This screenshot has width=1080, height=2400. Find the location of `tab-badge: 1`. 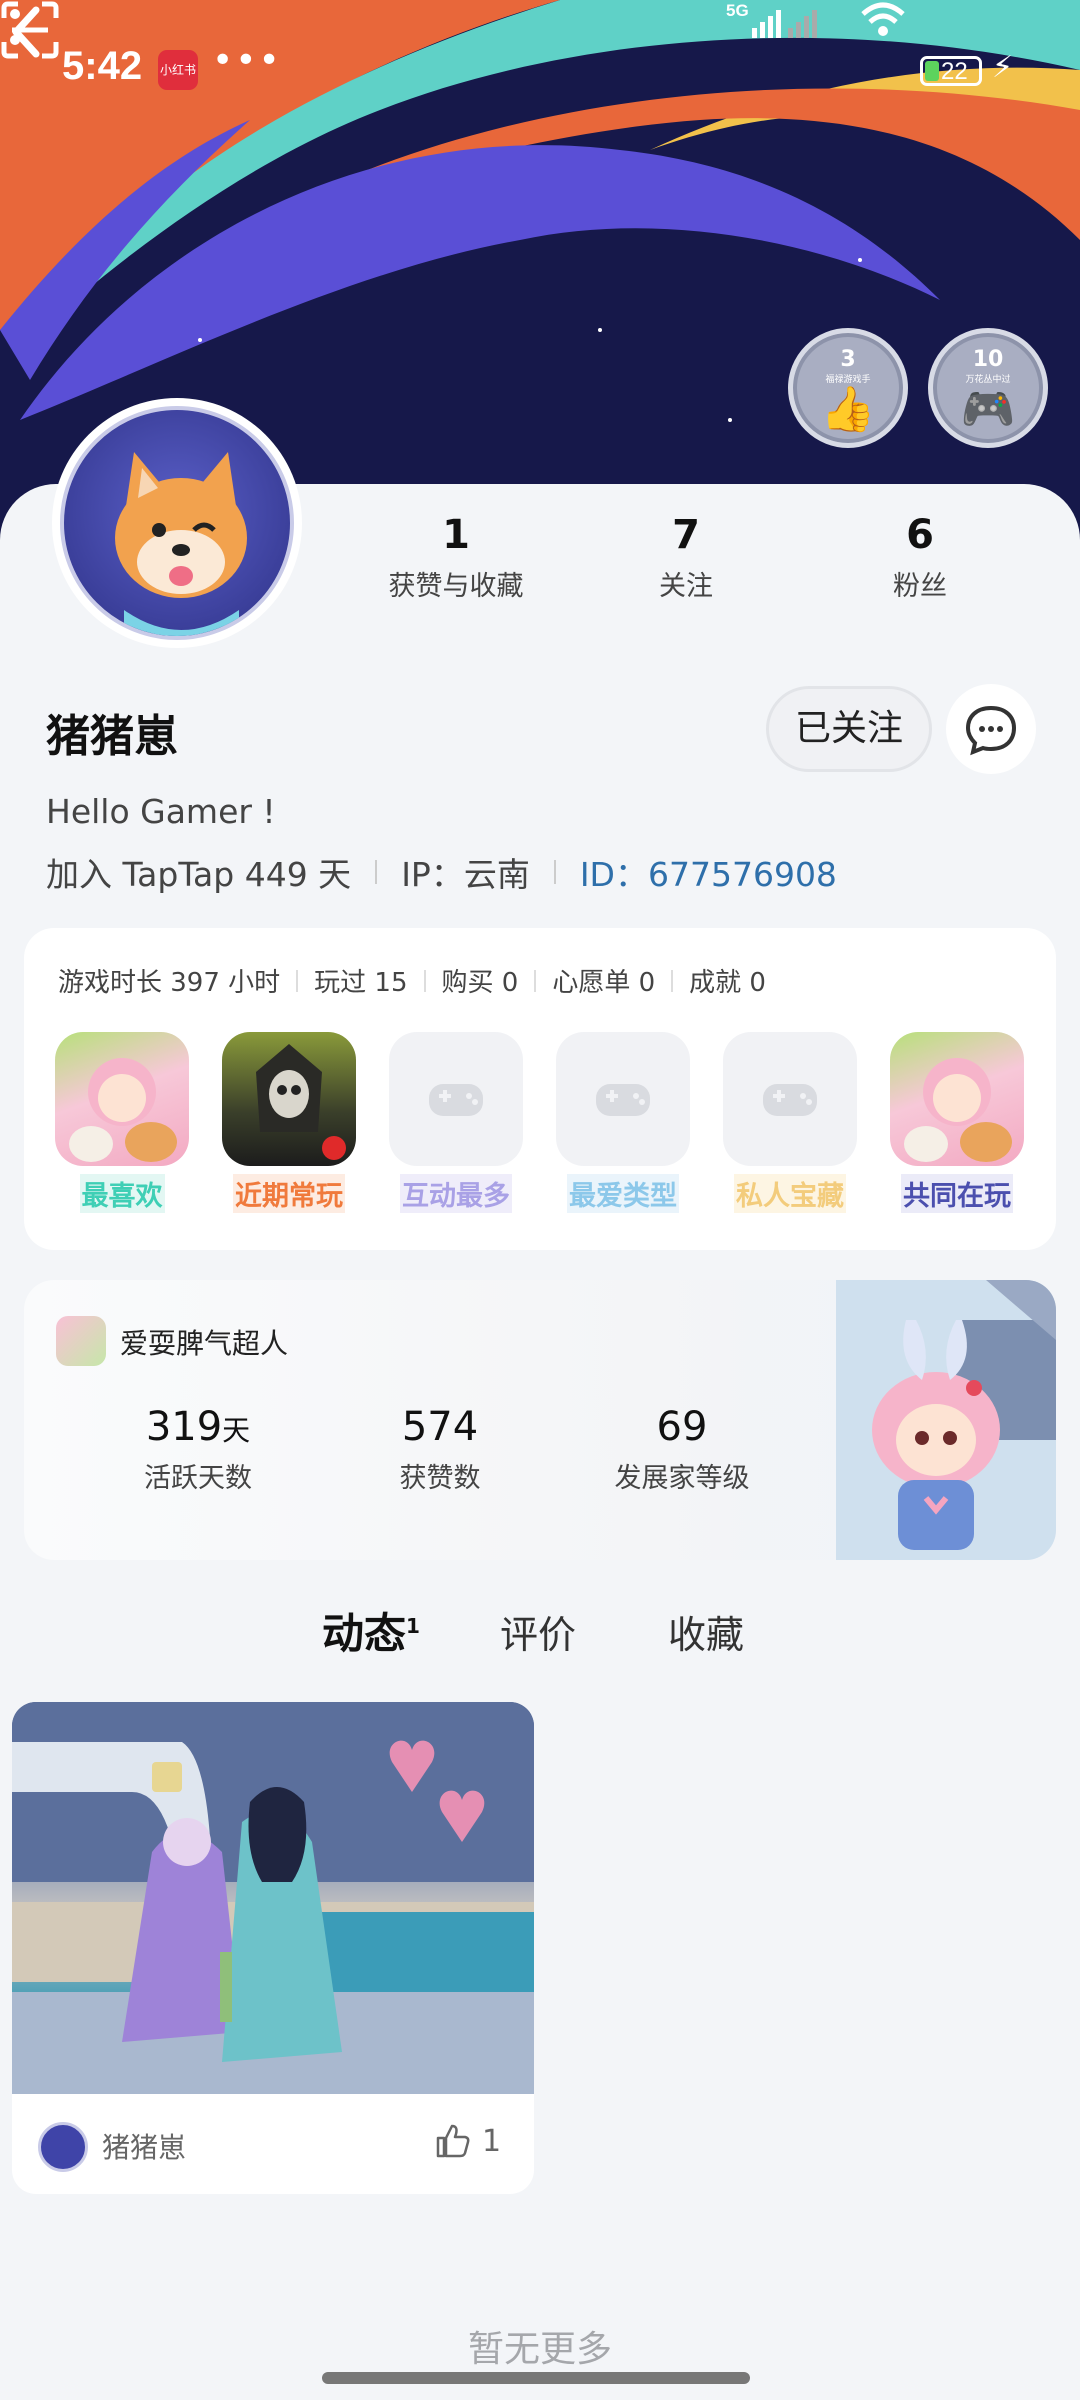

tab-badge: 1 is located at coordinates (413, 1626).